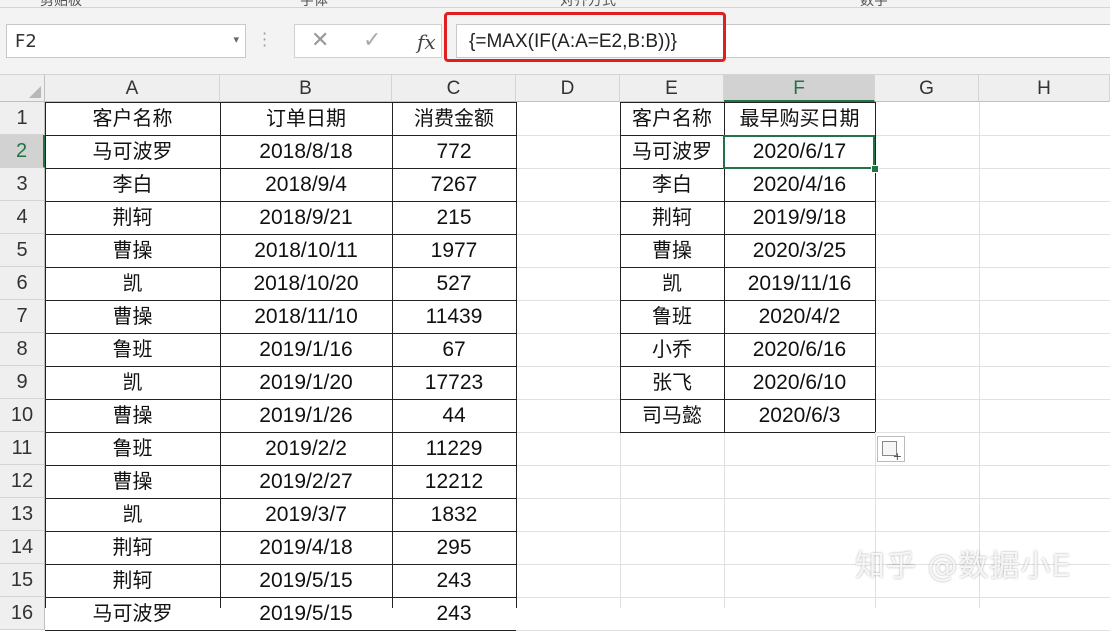 The width and height of the screenshot is (1110, 631). I want to click on cell-f3: 2020/4/16, so click(799, 184).